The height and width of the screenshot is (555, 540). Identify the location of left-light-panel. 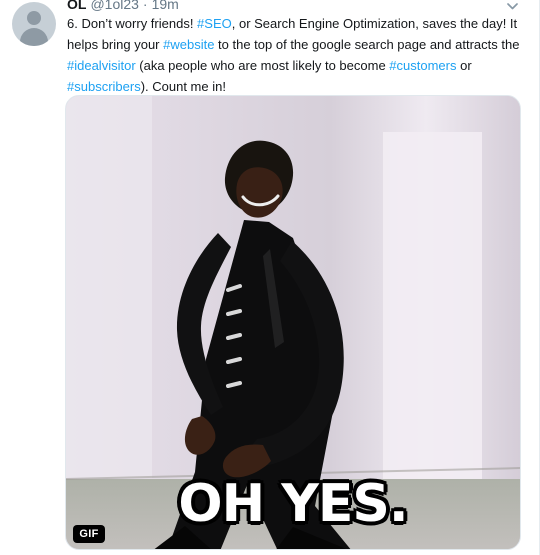
(109, 287).